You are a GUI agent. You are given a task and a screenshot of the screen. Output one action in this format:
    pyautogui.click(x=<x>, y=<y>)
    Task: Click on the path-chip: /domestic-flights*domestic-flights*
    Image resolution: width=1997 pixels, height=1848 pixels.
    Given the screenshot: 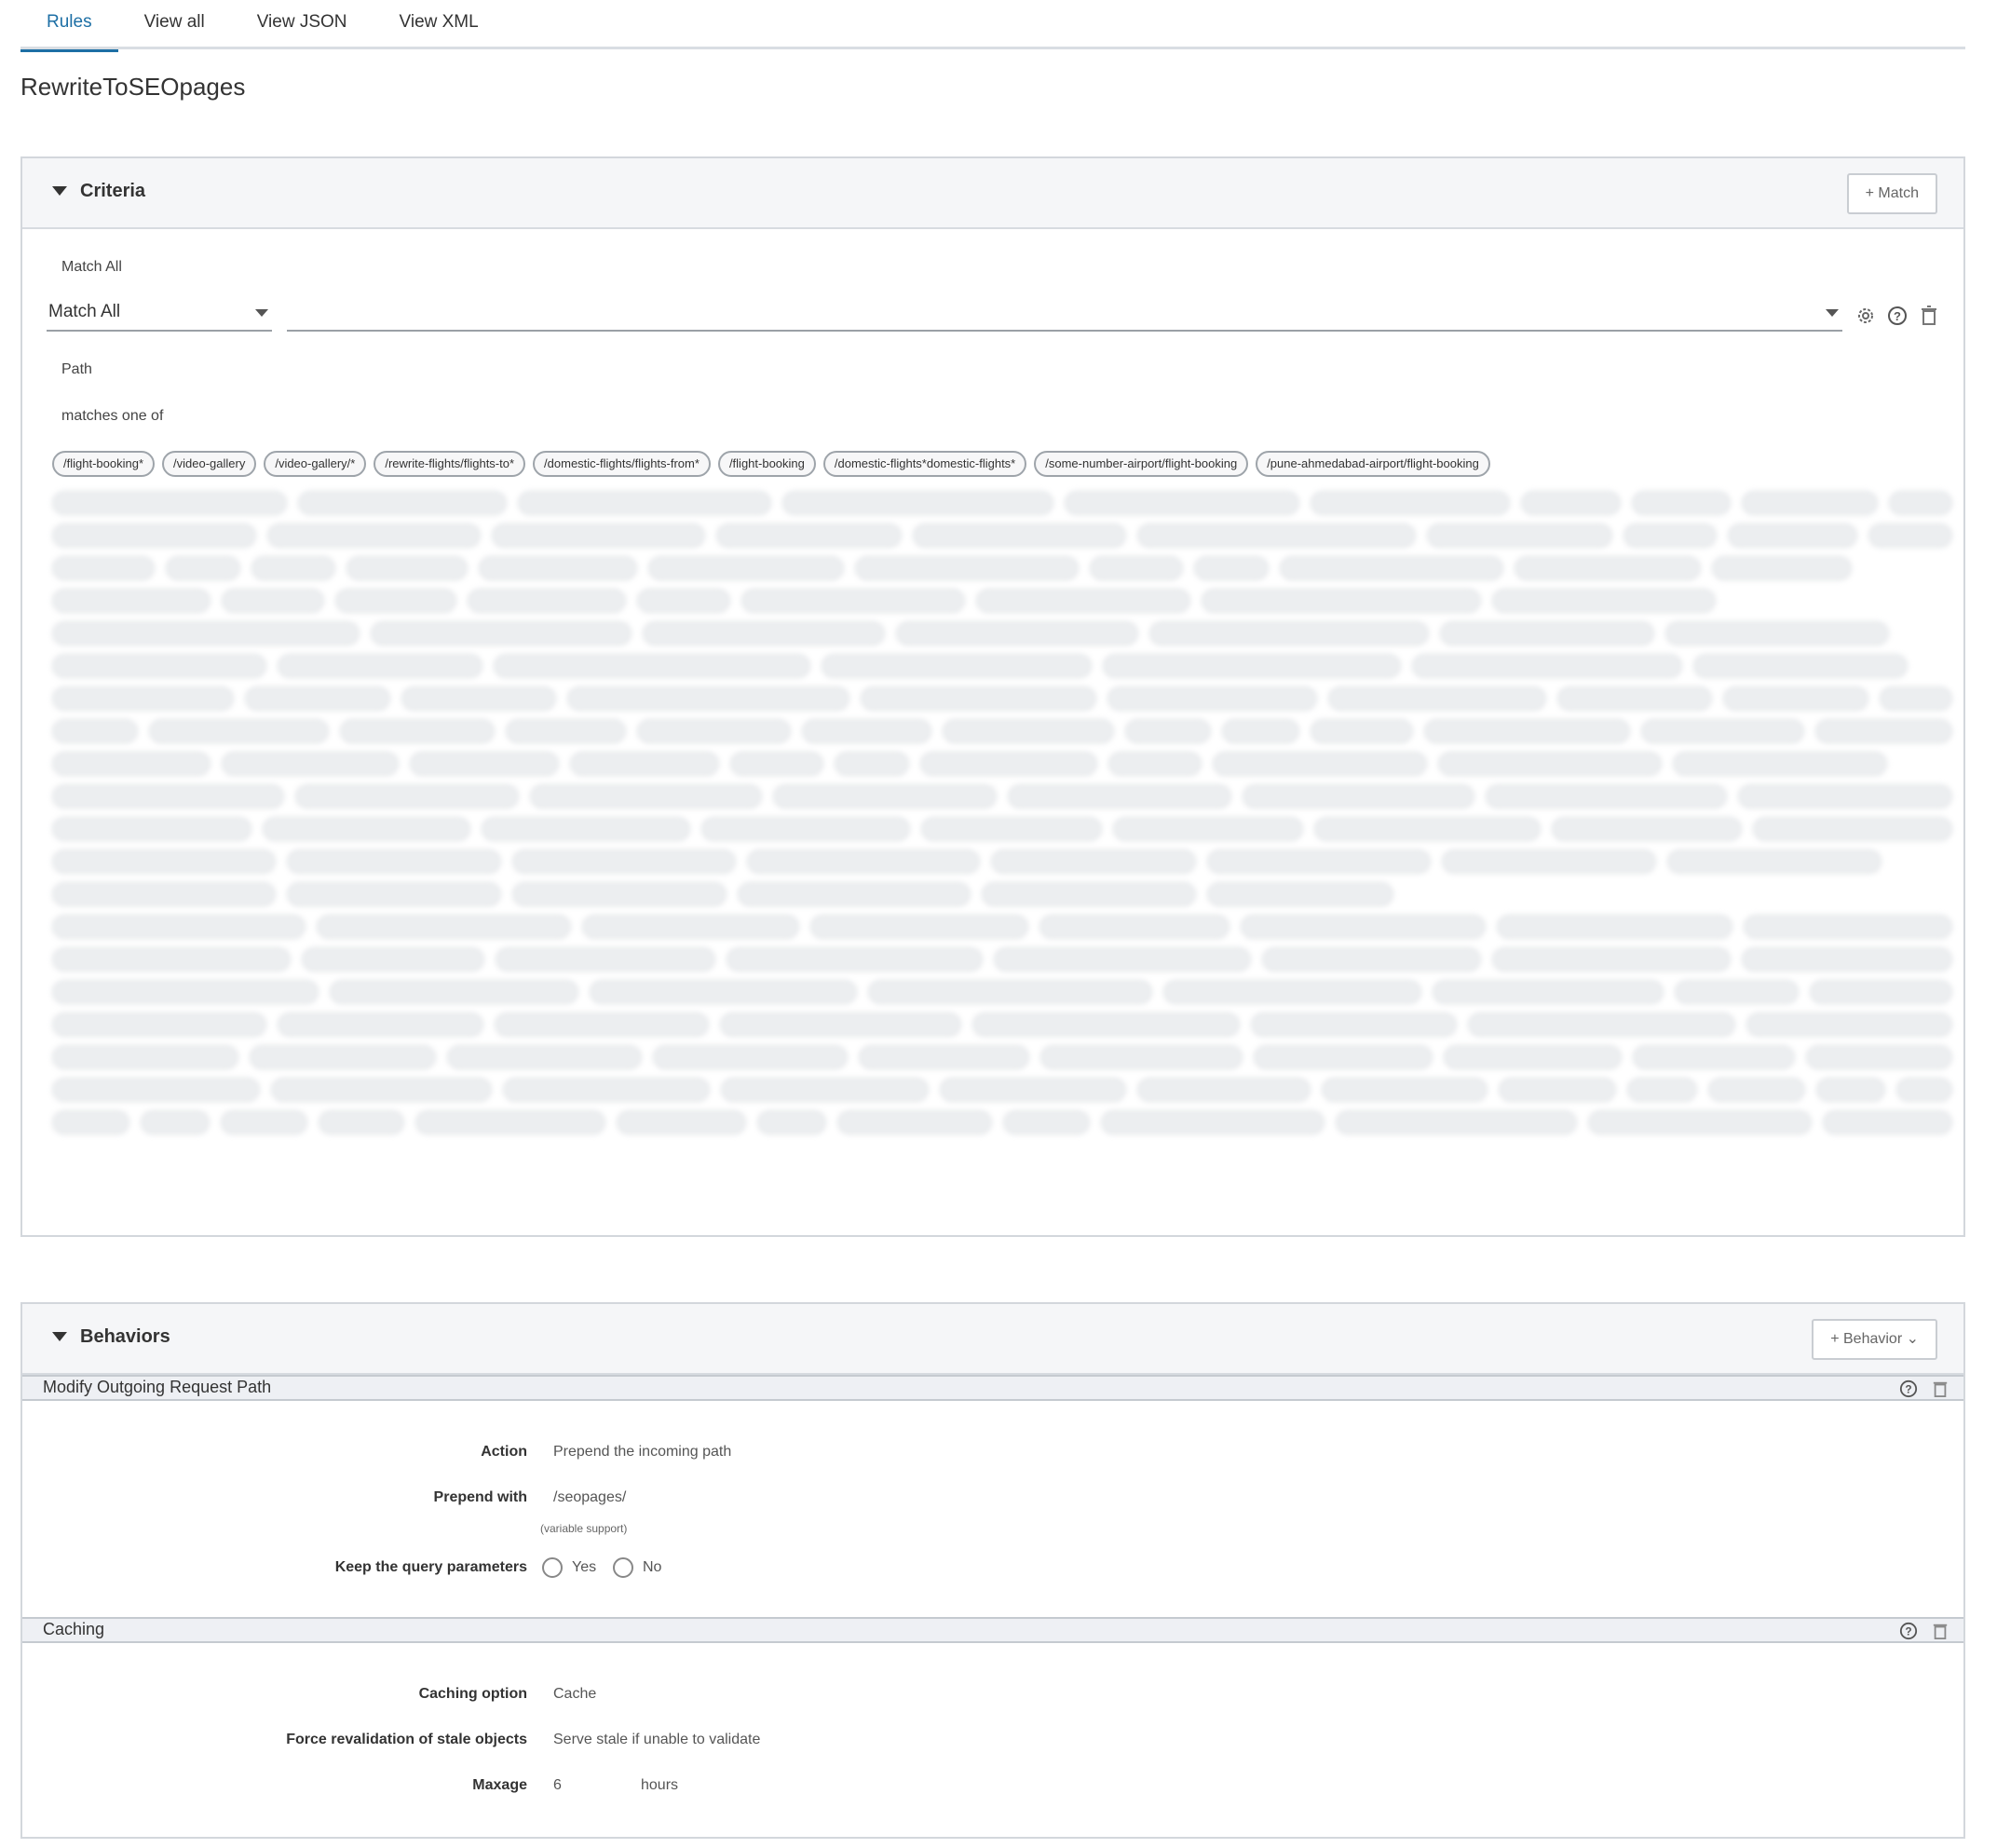 What is the action you would take?
    pyautogui.click(x=925, y=464)
    